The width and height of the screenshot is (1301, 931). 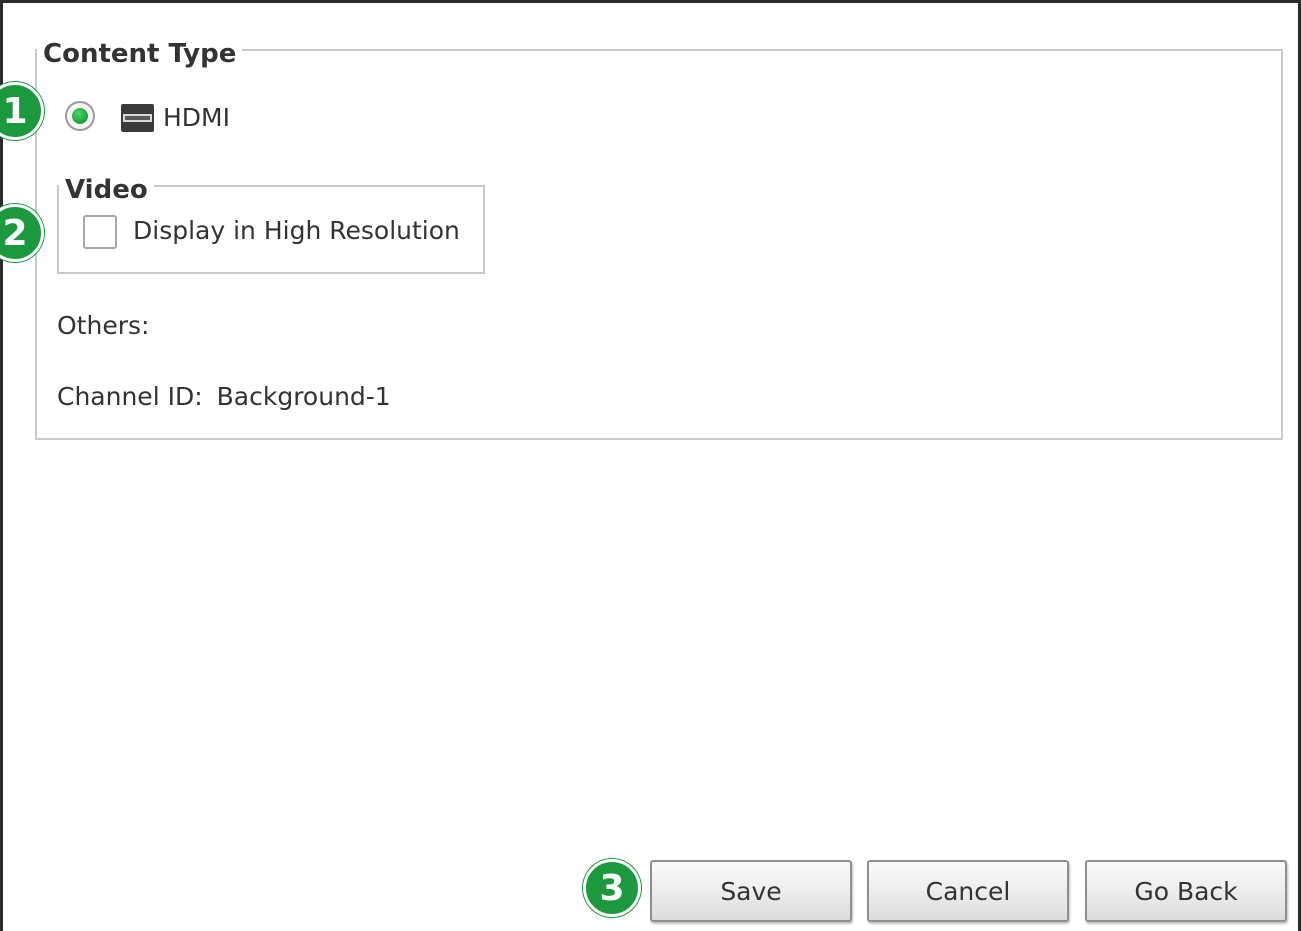 What do you see at coordinates (106, 190) in the screenshot?
I see `video-legend: Video` at bounding box center [106, 190].